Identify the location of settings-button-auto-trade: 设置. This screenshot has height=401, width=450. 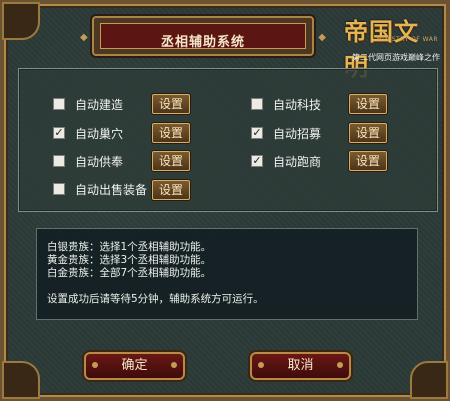
(368, 161).